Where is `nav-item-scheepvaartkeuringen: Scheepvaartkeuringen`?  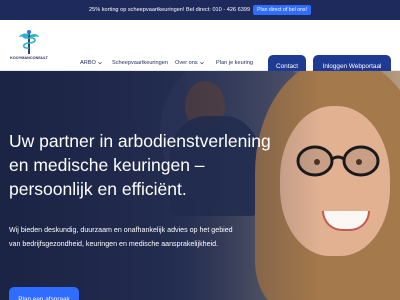 nav-item-scheepvaartkeuringen: Scheepvaartkeuringen is located at coordinates (140, 63).